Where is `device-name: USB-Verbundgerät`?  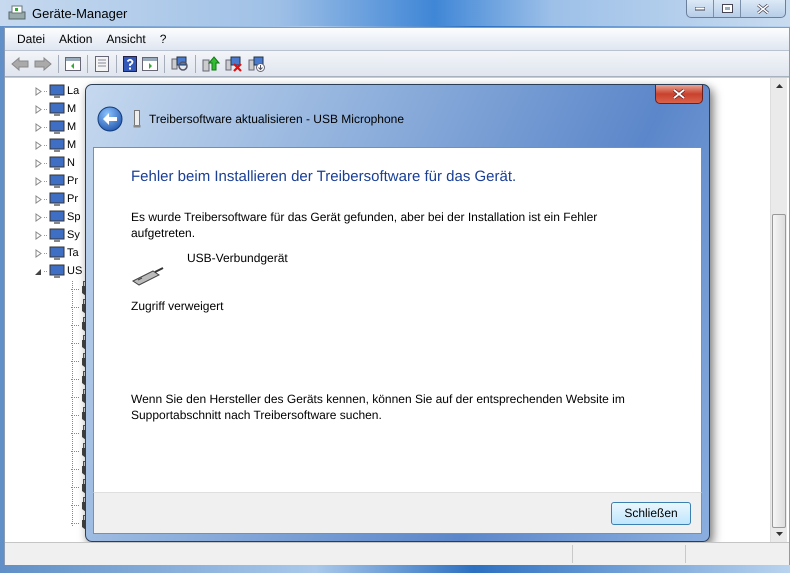 device-name: USB-Verbundgerät is located at coordinates (237, 258).